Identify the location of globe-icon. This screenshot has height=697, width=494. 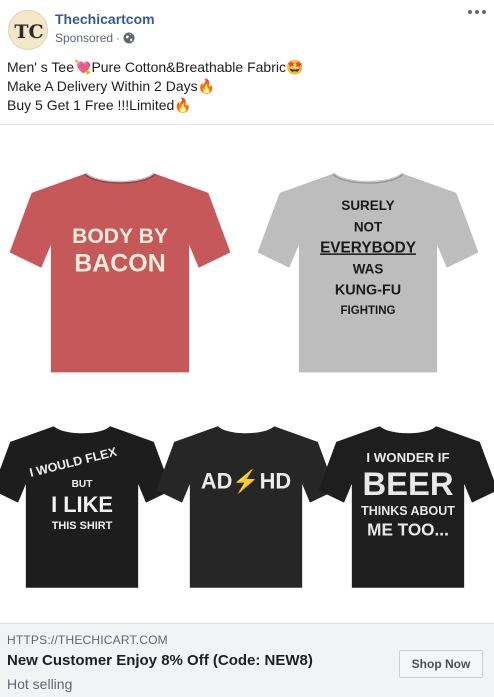
(129, 38).